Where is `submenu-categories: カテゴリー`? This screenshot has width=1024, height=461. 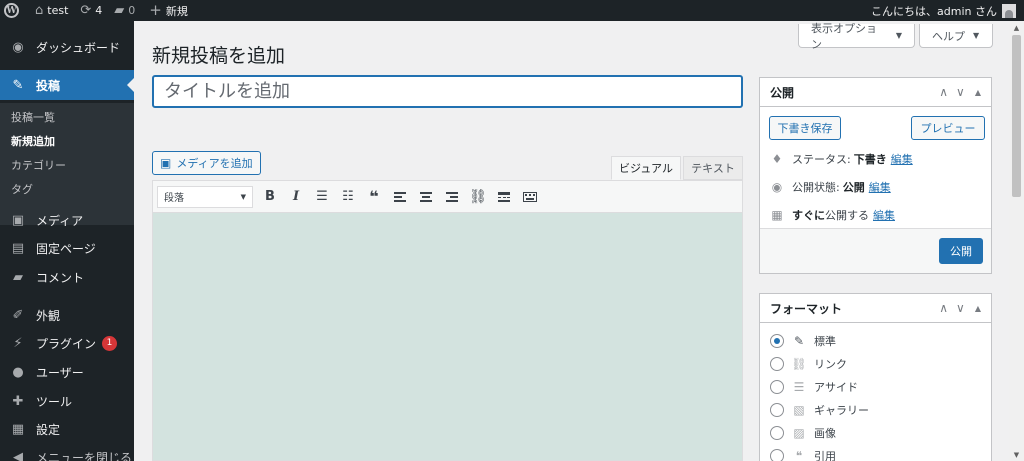
submenu-categories: カテゴリー is located at coordinates (38, 165).